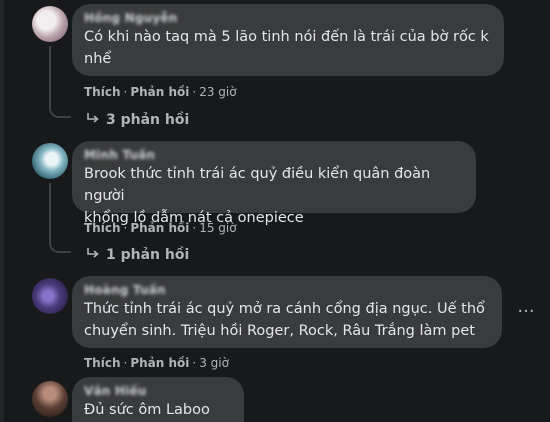 The width and height of the screenshot is (550, 422). What do you see at coordinates (217, 228) in the screenshot?
I see `comment-timestamp: 15 giờ` at bounding box center [217, 228].